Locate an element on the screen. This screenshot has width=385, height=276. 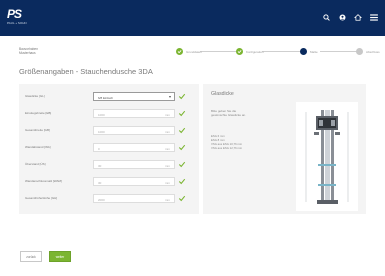
product-image is located at coordinates (327, 156).